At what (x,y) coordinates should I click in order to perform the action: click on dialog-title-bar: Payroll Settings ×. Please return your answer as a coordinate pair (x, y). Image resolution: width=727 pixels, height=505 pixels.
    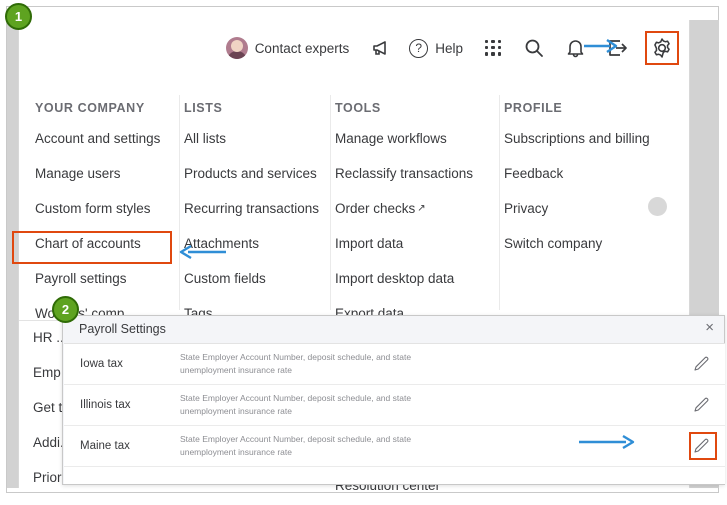
    Looking at the image, I should click on (393, 329).